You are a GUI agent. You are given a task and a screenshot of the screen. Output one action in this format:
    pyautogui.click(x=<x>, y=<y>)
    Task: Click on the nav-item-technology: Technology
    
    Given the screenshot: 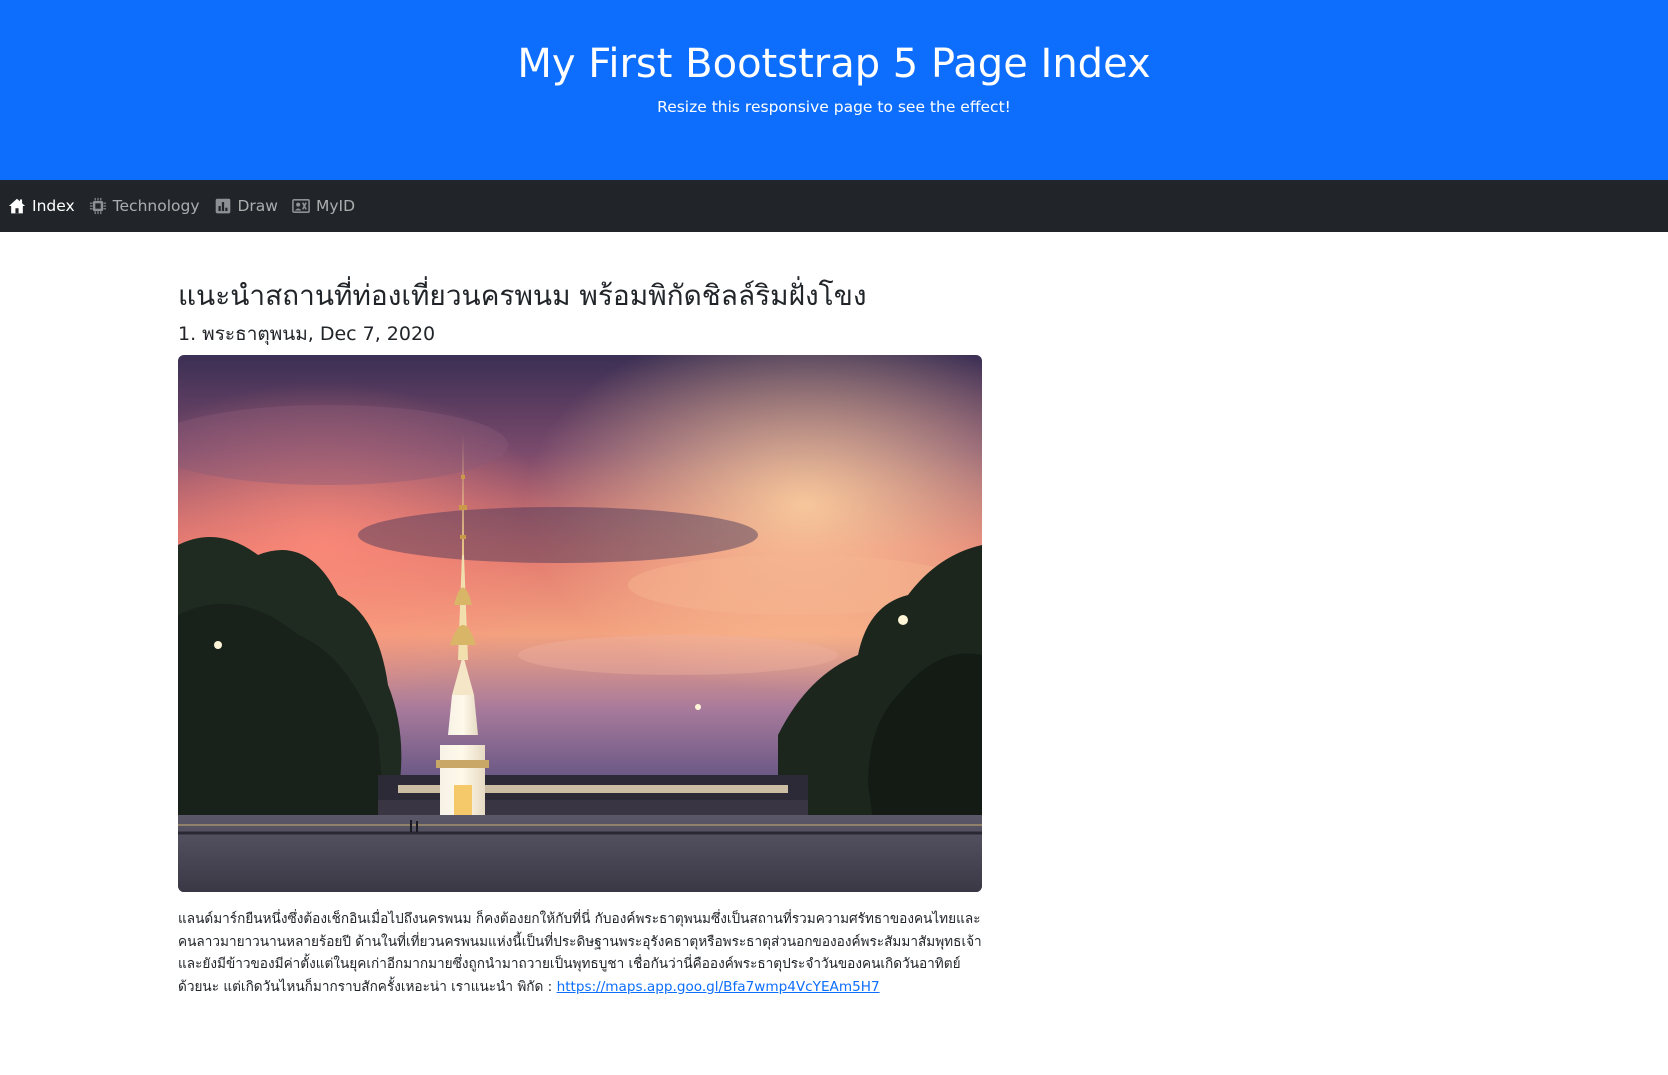 What is the action you would take?
    pyautogui.click(x=144, y=206)
    